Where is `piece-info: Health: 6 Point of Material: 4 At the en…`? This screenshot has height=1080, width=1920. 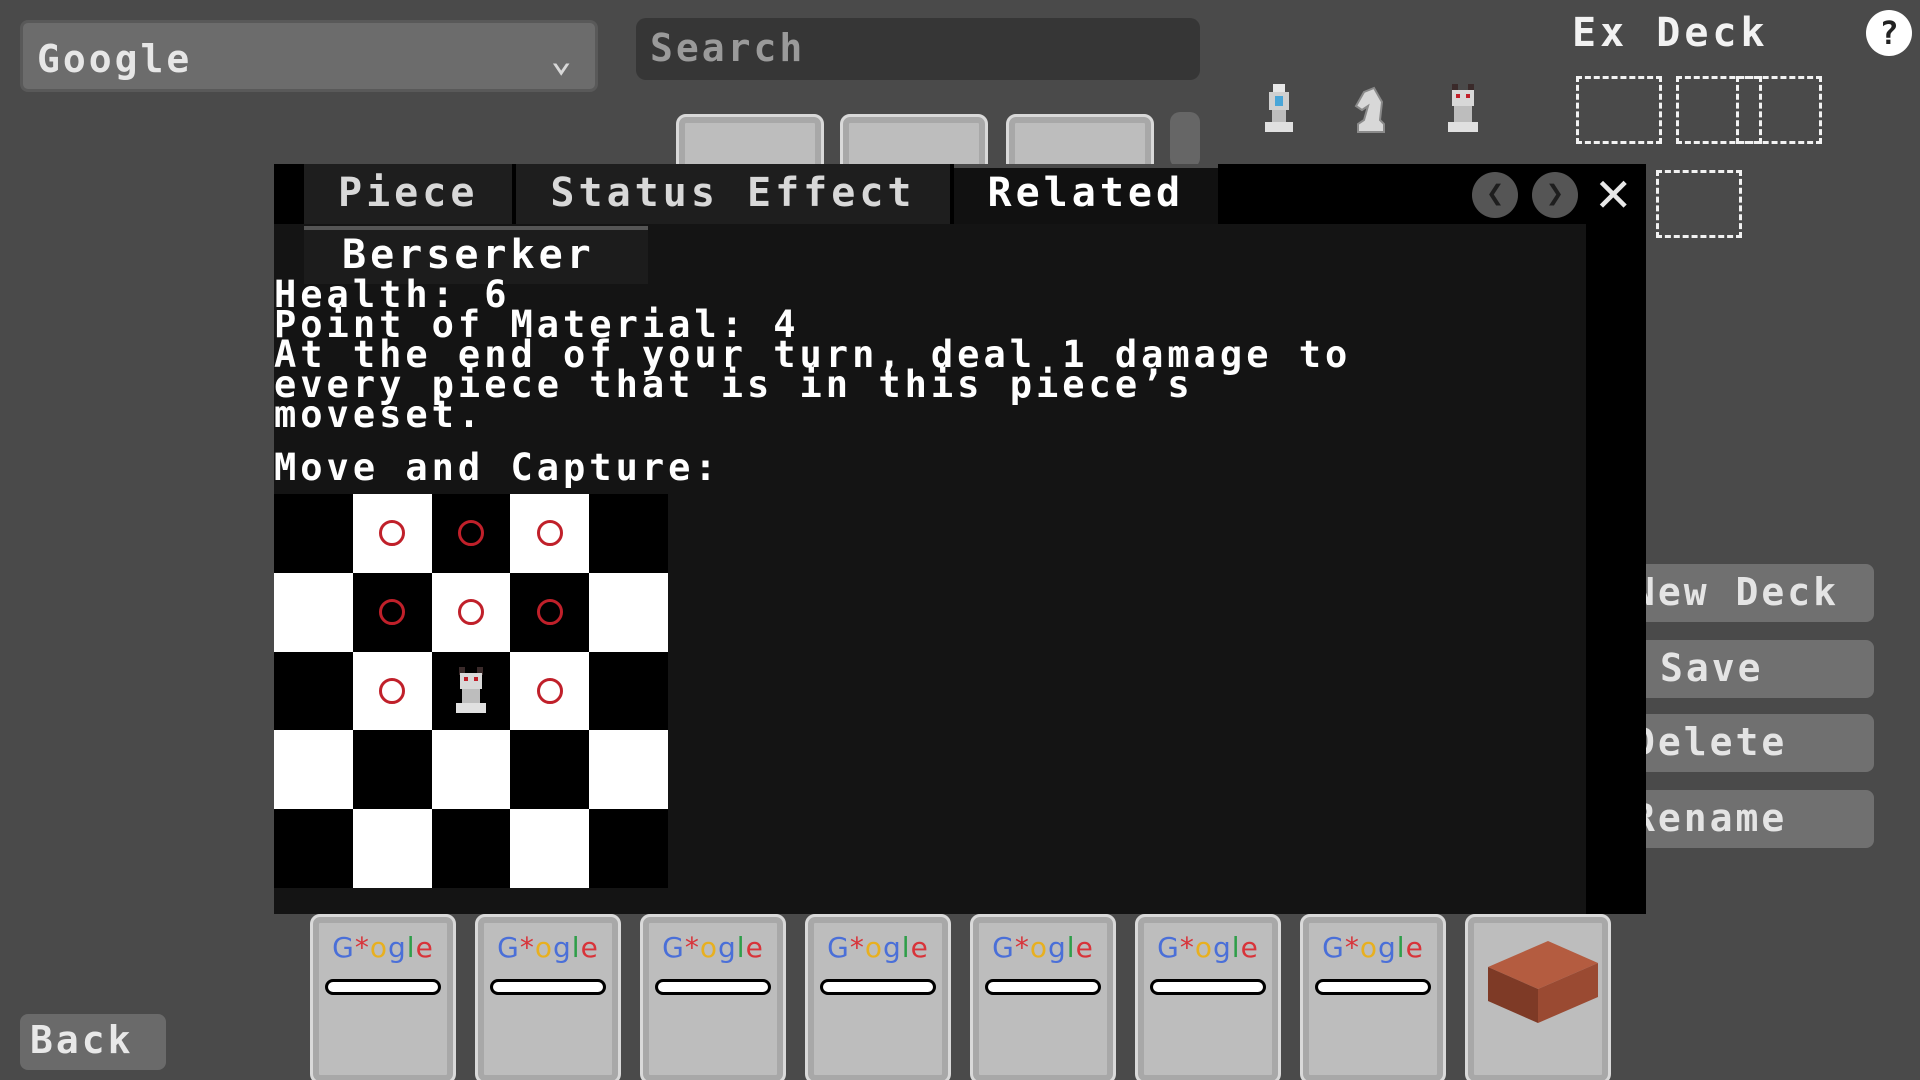
piece-info: Health: 6 Point of Material: 4 At the en… is located at coordinates (812, 354).